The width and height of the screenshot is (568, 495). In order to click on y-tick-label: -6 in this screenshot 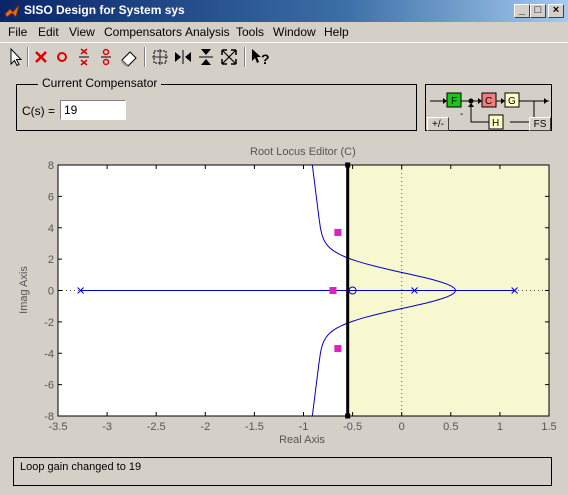, I will do `click(49, 386)`.